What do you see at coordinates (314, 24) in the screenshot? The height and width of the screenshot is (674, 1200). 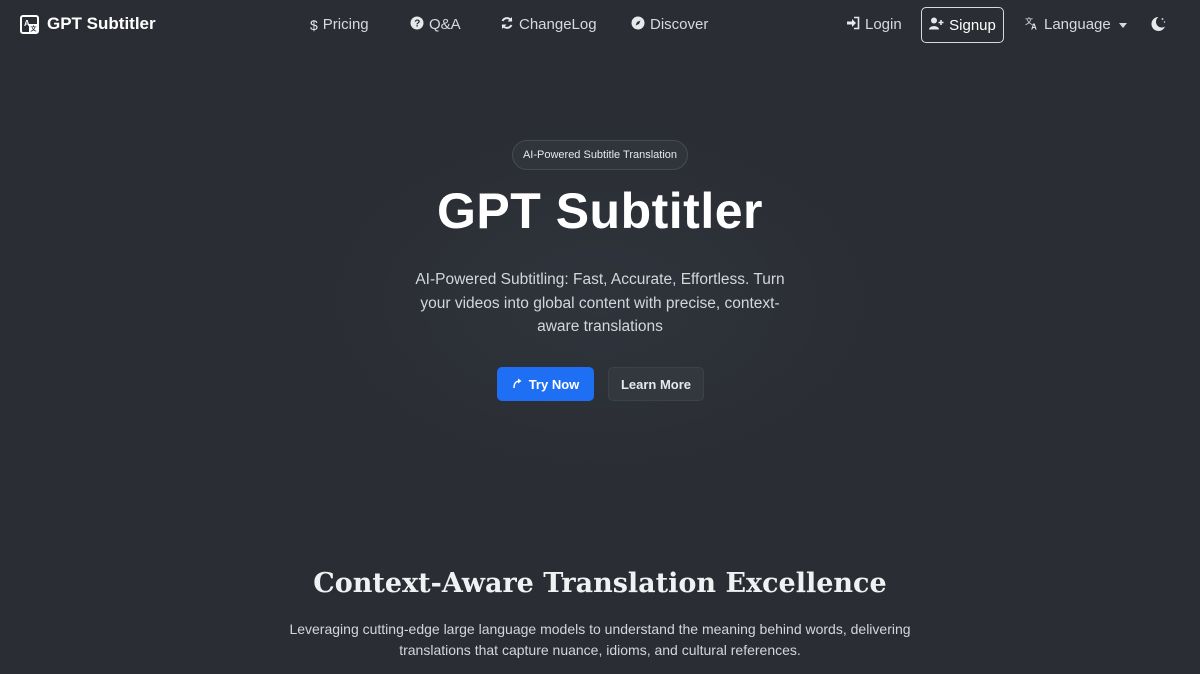 I see `dollar-icon: $` at bounding box center [314, 24].